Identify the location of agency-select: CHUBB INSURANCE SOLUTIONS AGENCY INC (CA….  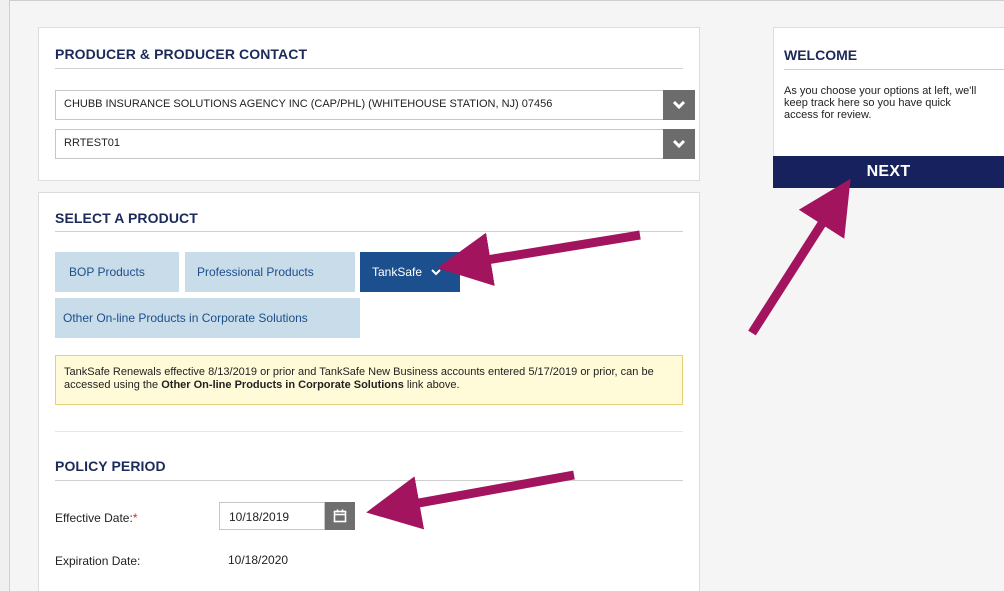
(360, 105).